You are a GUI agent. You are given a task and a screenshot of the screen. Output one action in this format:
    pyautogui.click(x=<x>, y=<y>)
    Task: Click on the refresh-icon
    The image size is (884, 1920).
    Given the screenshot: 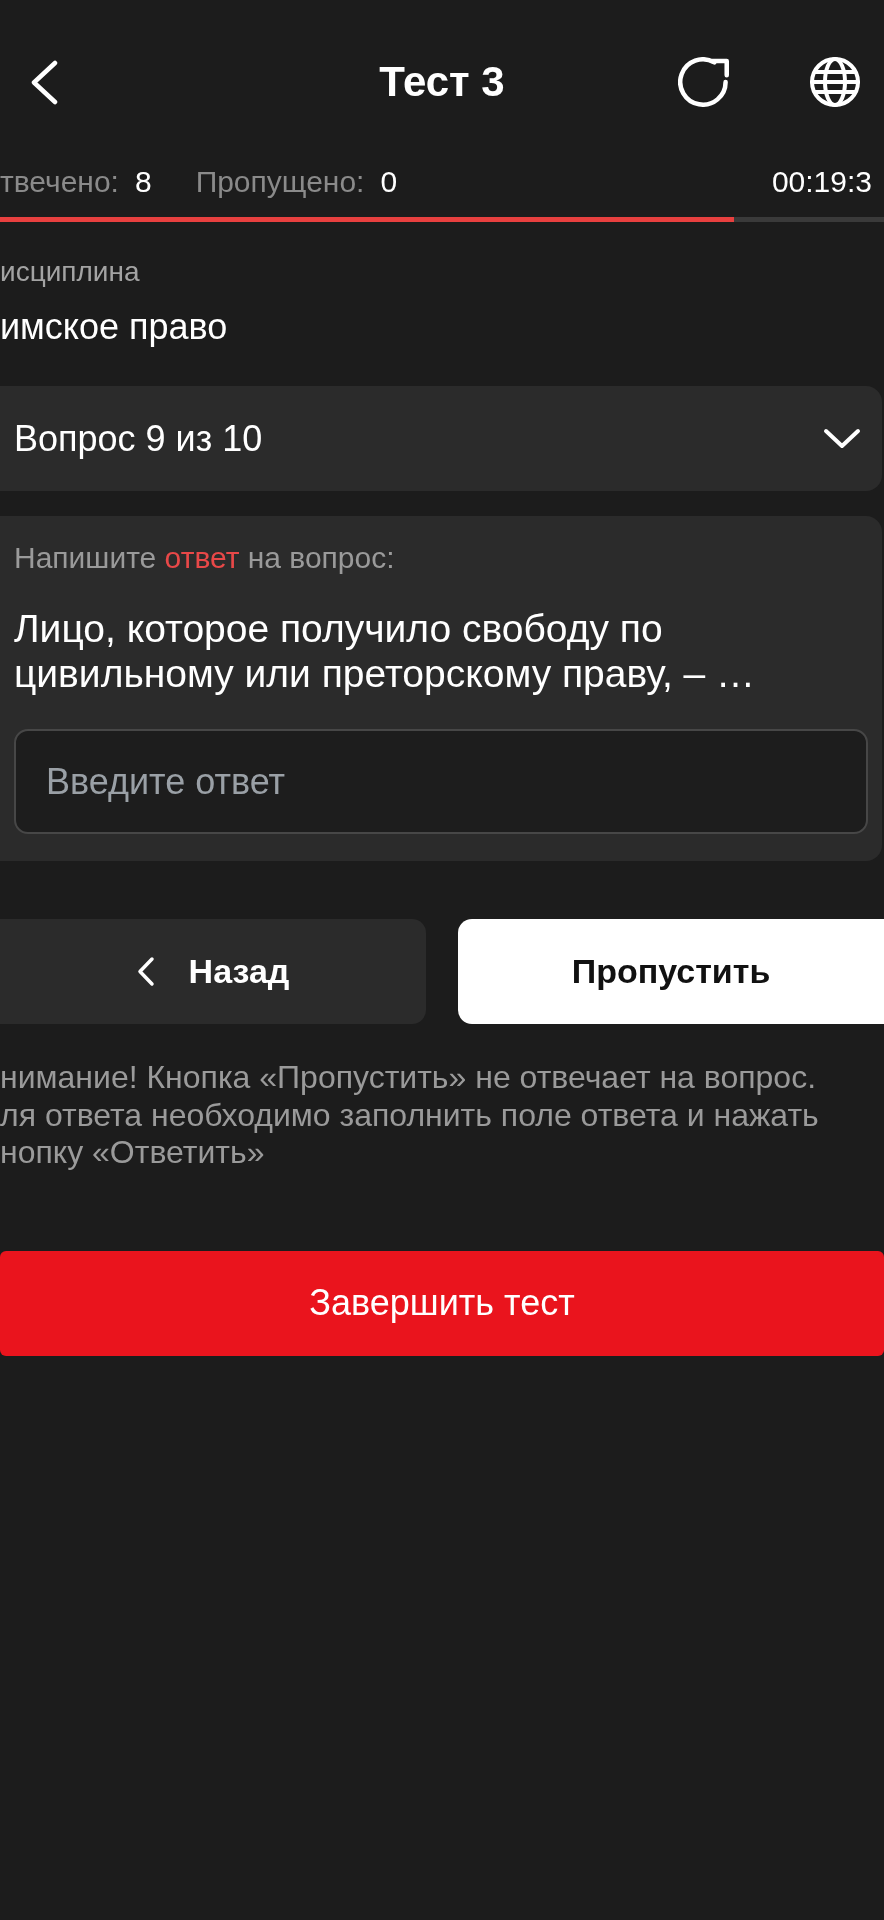 What is the action you would take?
    pyautogui.click(x=703, y=82)
    